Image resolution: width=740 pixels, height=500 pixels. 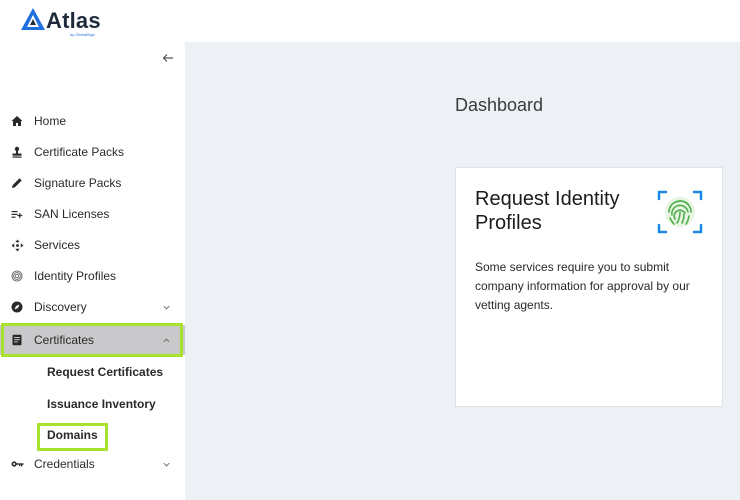 What do you see at coordinates (79, 152) in the screenshot?
I see `sidebar-item-label: Certificate Packs` at bounding box center [79, 152].